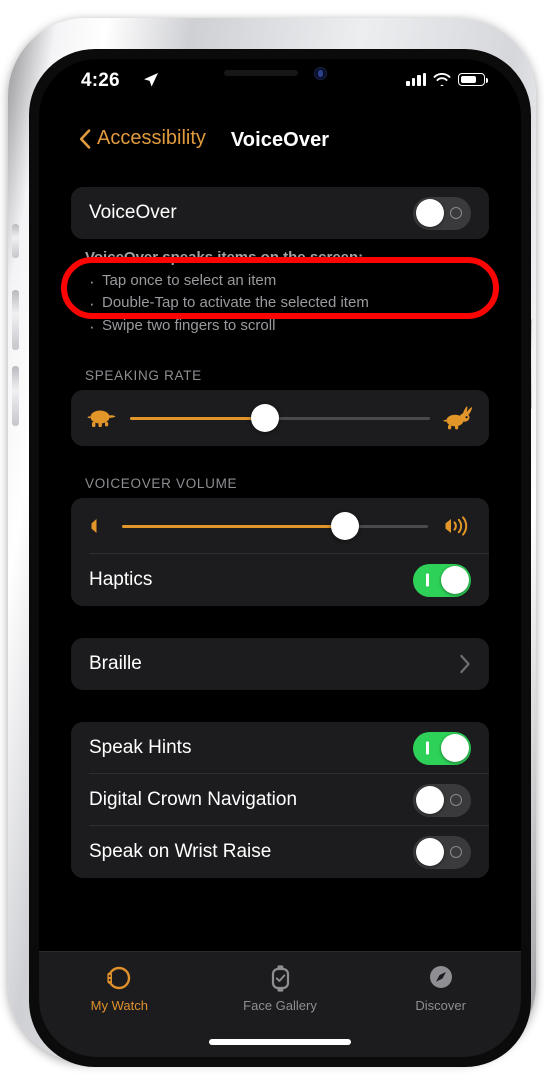  What do you see at coordinates (473, 79) in the screenshot?
I see `battery-icon` at bounding box center [473, 79].